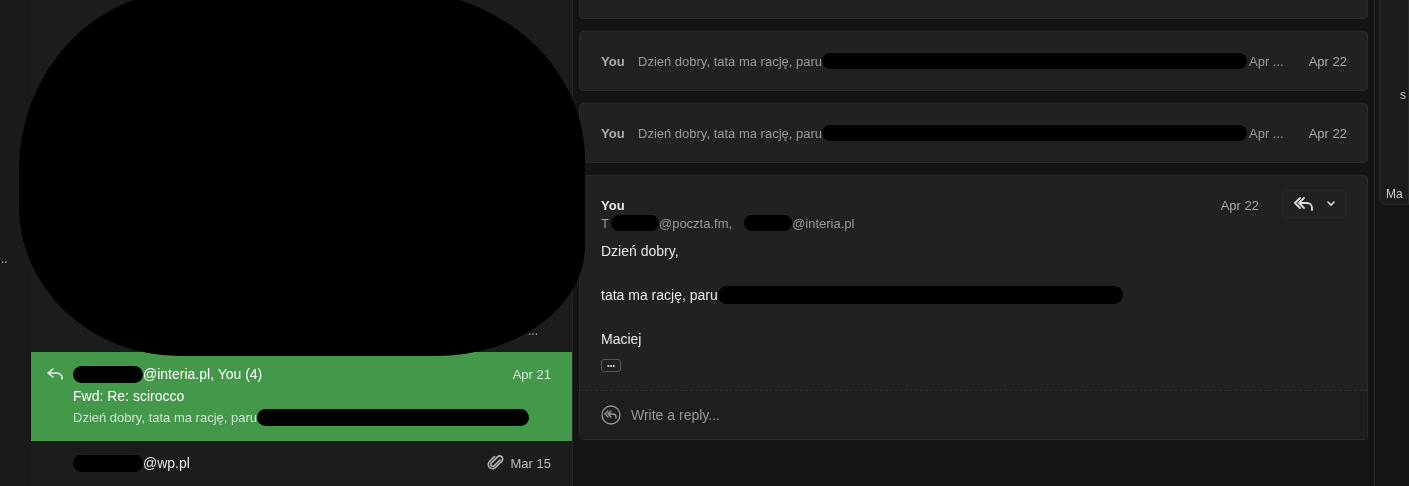  I want to click on thread-preview: Dzień dobry, tata ma rację, paru, so click(165, 417).